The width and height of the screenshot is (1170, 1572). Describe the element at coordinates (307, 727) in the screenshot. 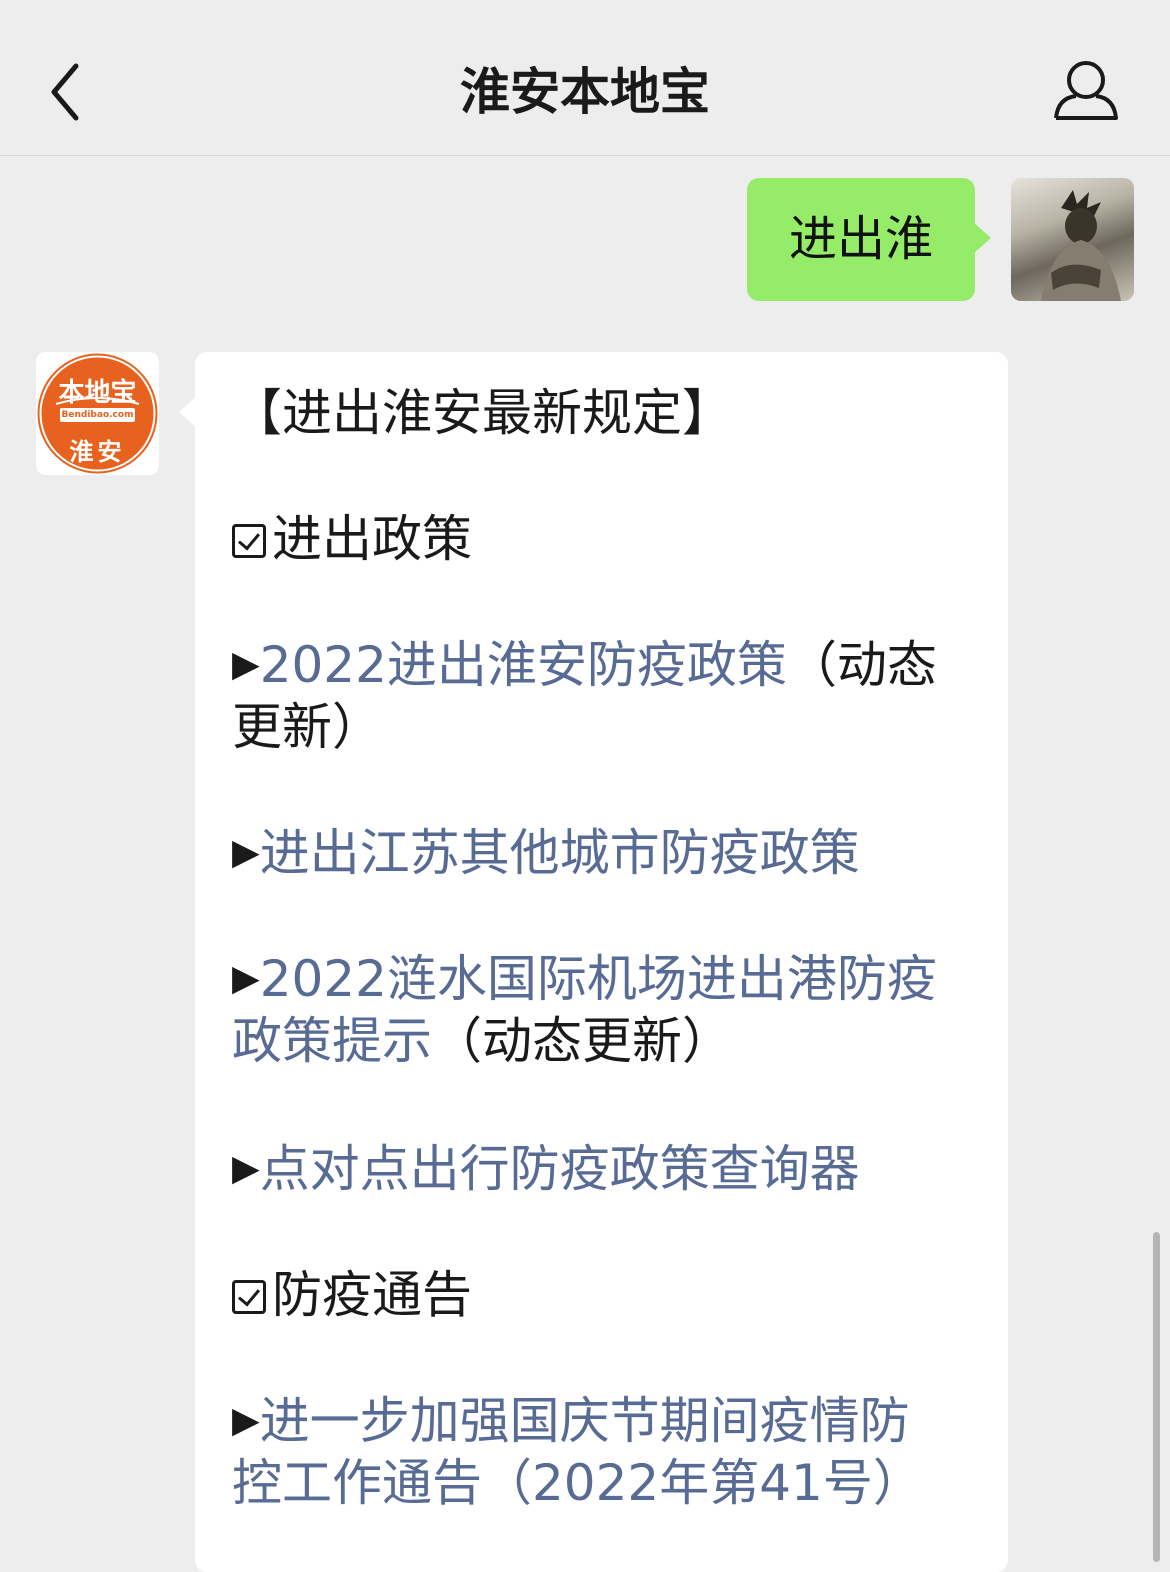

I see `list-item-continuation: 更新）` at that location.